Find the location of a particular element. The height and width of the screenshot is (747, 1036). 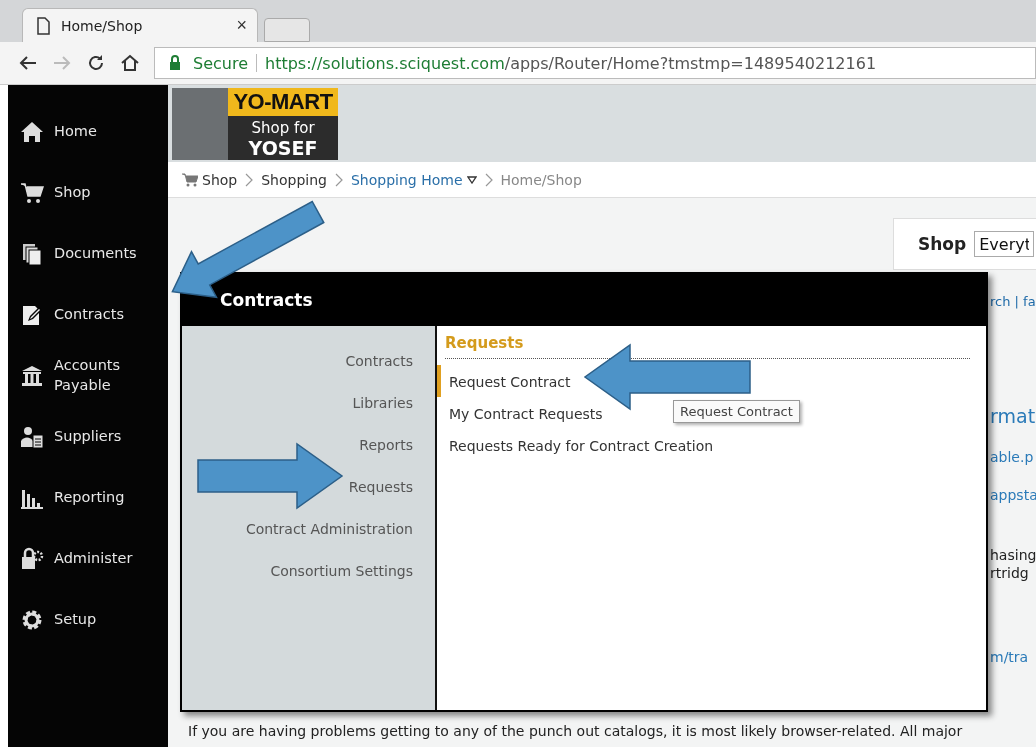

menu-link: Request Contract is located at coordinates (507, 381).